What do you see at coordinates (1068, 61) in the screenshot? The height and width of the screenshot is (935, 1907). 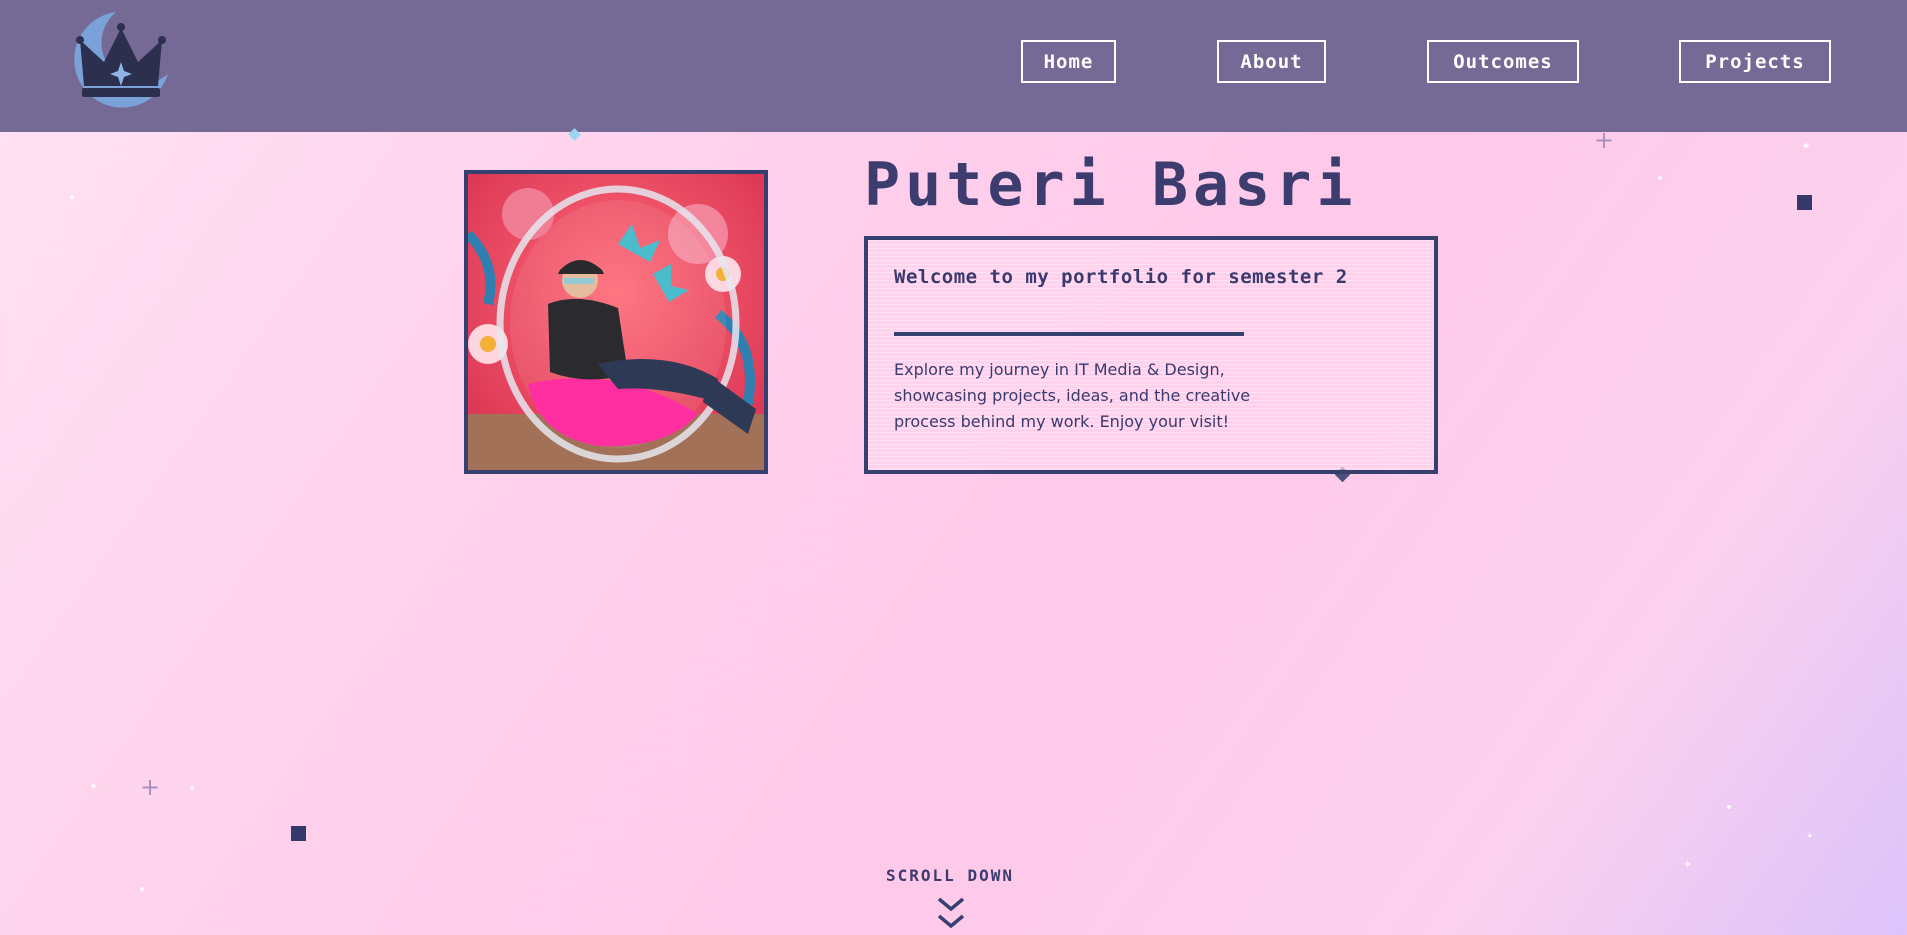 I see `nav-home-button: Home` at bounding box center [1068, 61].